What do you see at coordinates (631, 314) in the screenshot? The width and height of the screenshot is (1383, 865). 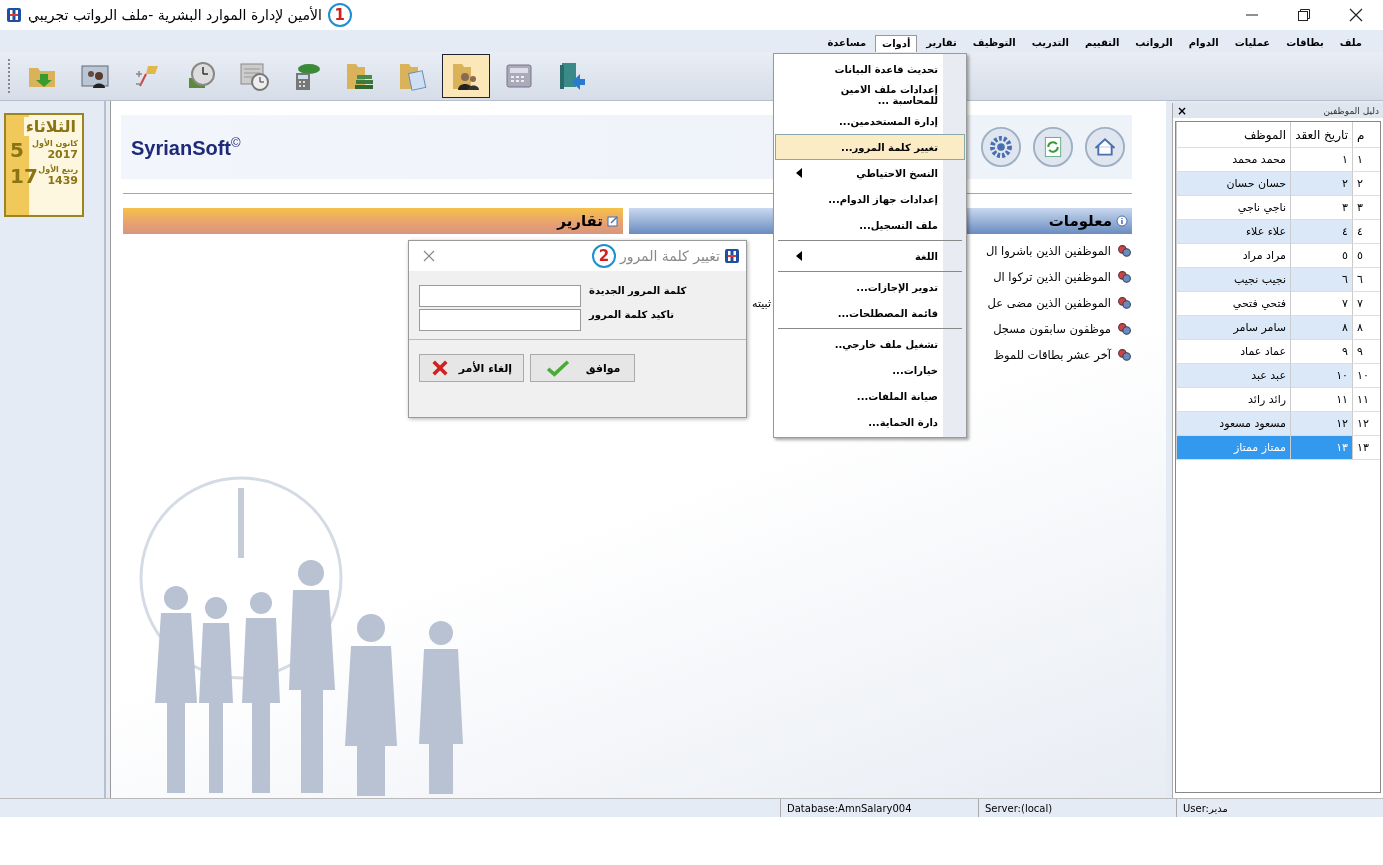 I see `field-label: تاكيد كلمة المرور` at bounding box center [631, 314].